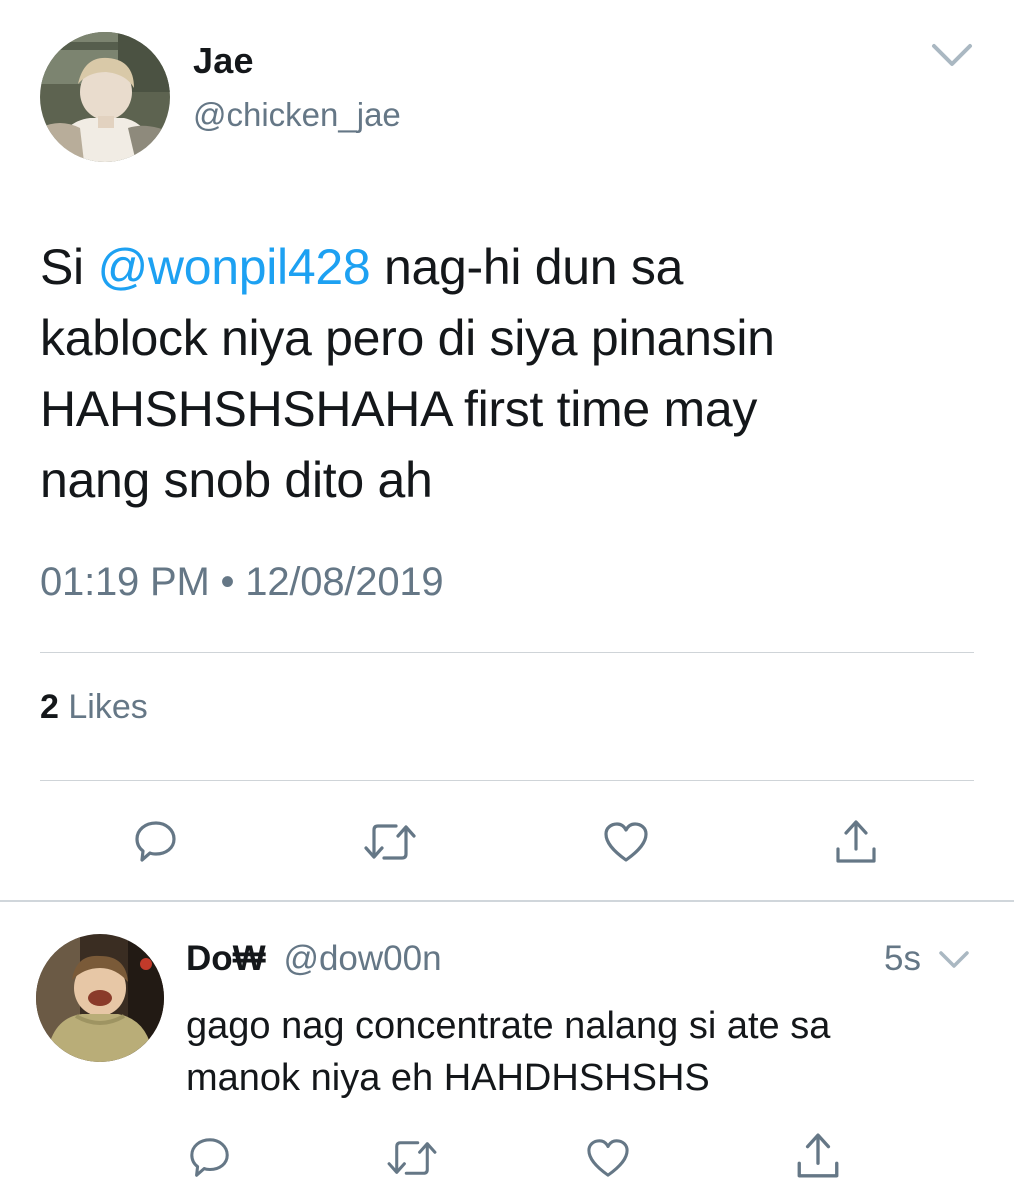  I want to click on mention-link: @wonpil428, so click(233, 267).